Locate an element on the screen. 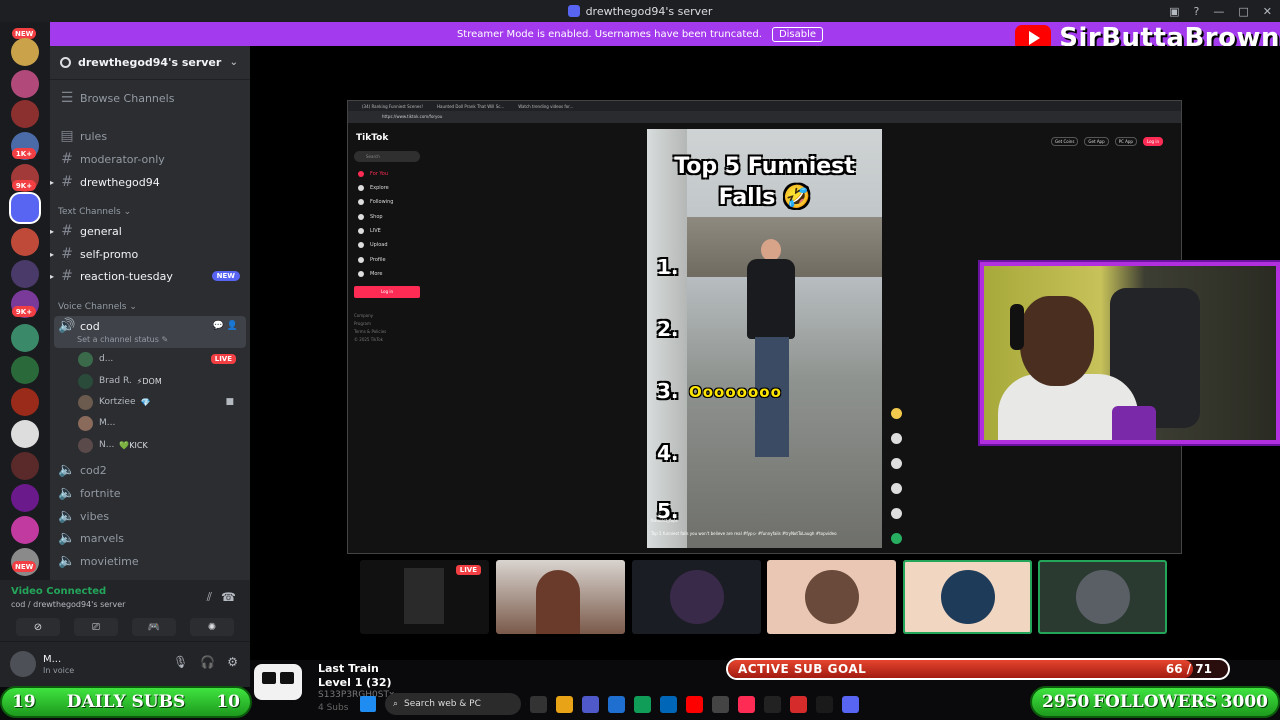 Image resolution: width=1280 pixels, height=720 pixels. bookmark-icon is located at coordinates (896, 488).